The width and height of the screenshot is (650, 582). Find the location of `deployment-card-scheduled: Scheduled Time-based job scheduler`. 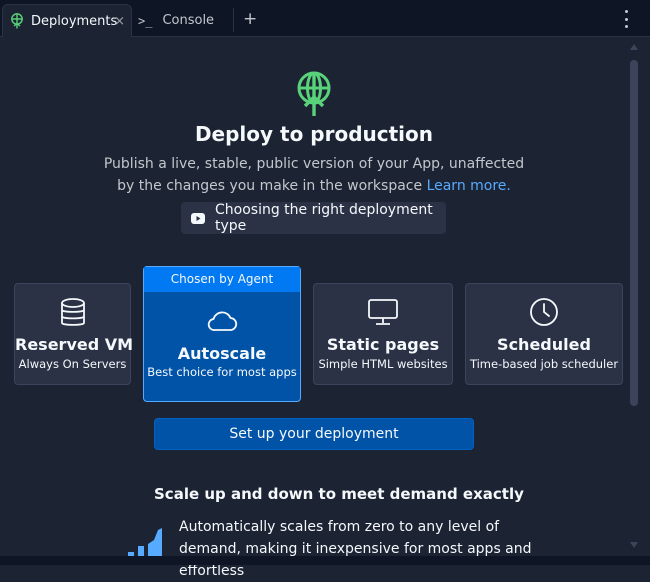

deployment-card-scheduled: Scheduled Time-based job scheduler is located at coordinates (544, 334).